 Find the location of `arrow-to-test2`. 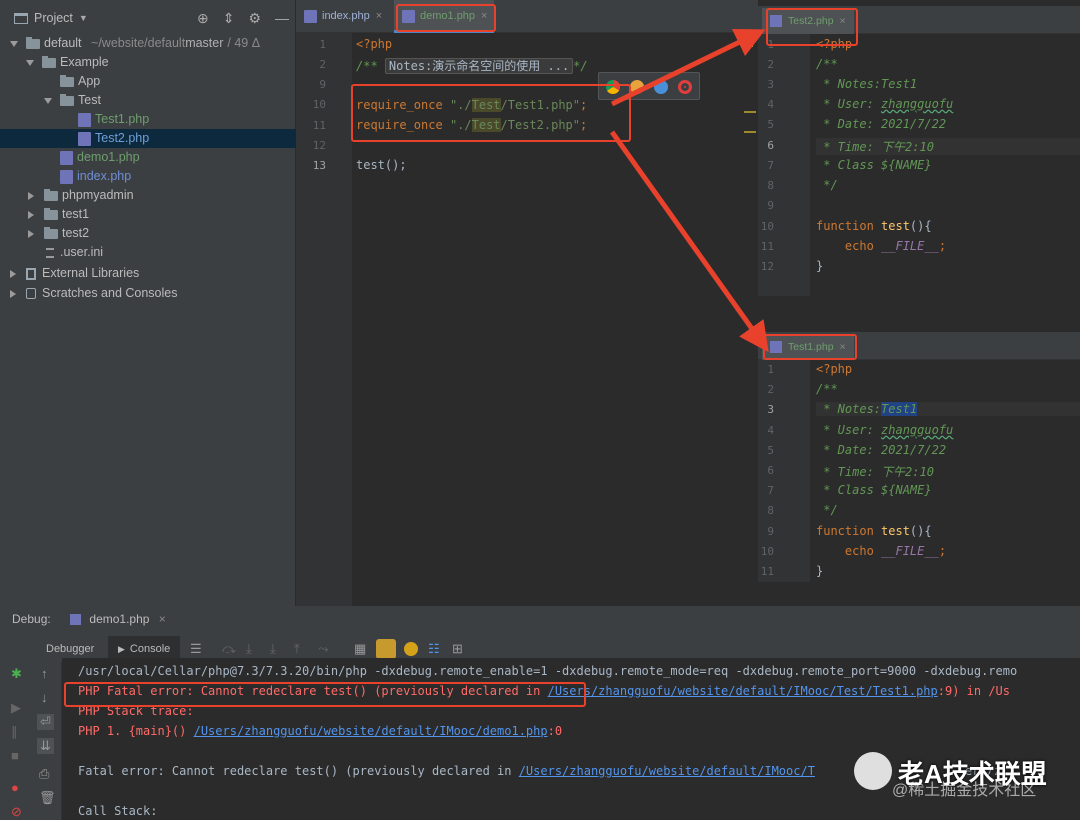

arrow-to-test2 is located at coordinates (688, 68).